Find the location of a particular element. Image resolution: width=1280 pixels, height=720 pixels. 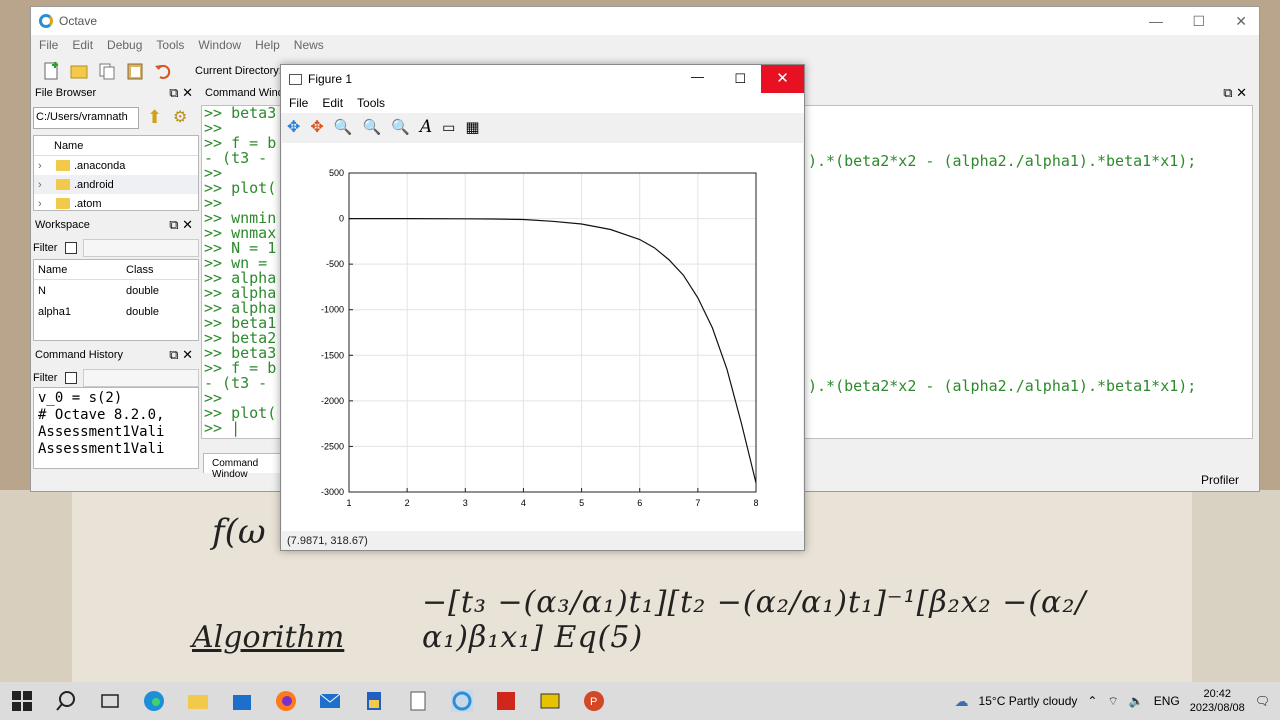

weather-icon: ☁ is located at coordinates (962, 701).